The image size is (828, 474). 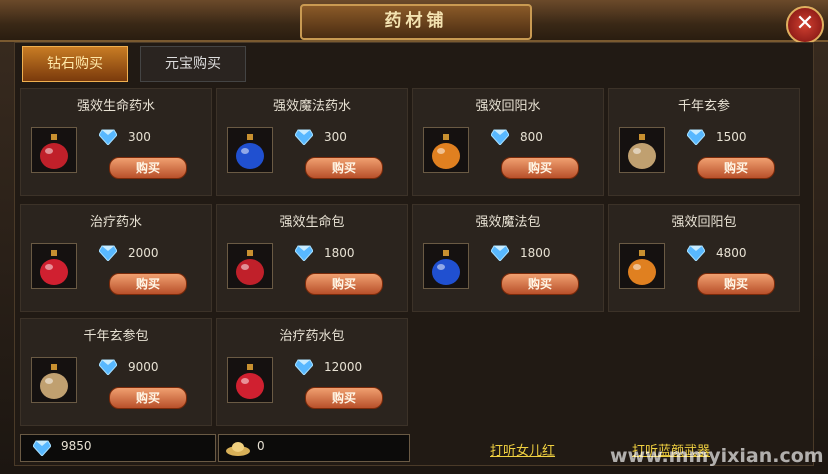 I want to click on shop-item: 强效魔法药水 300 购买, so click(x=312, y=142).